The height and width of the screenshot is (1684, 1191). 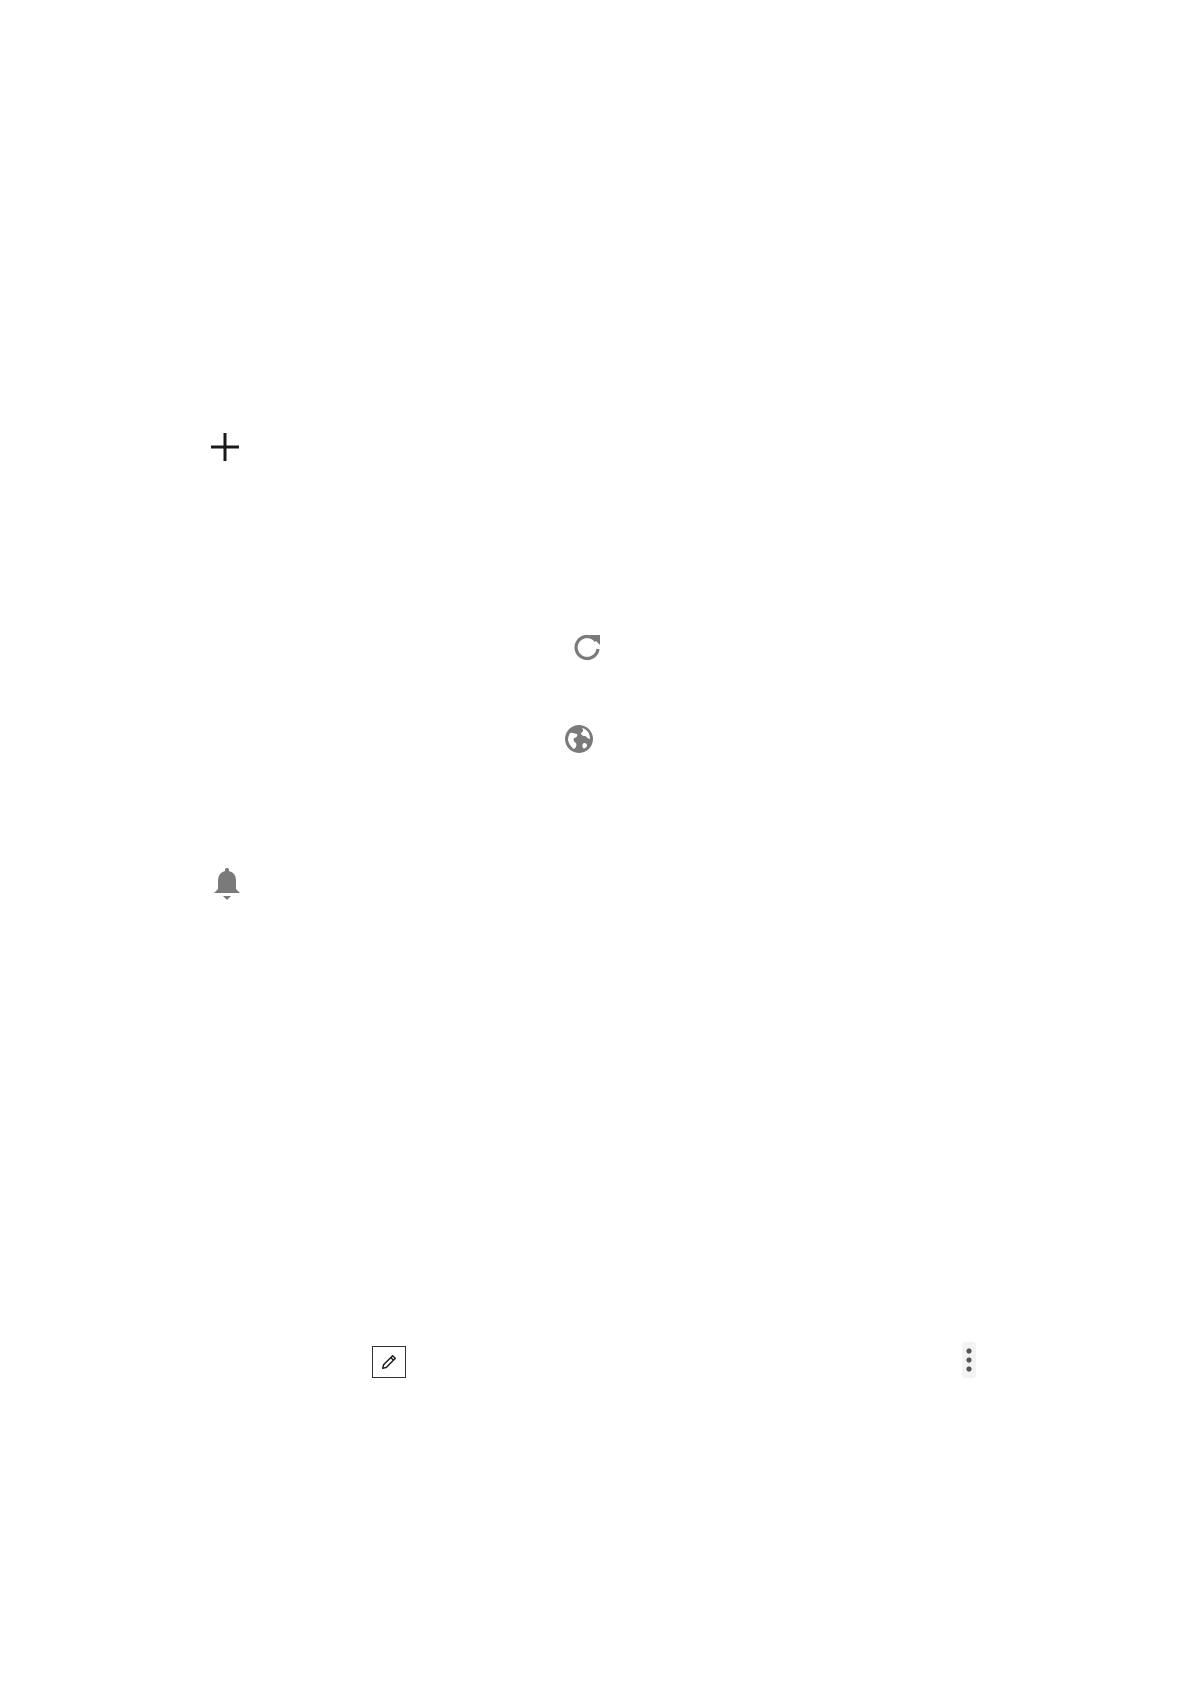 I want to click on globe-icon, so click(x=579, y=739).